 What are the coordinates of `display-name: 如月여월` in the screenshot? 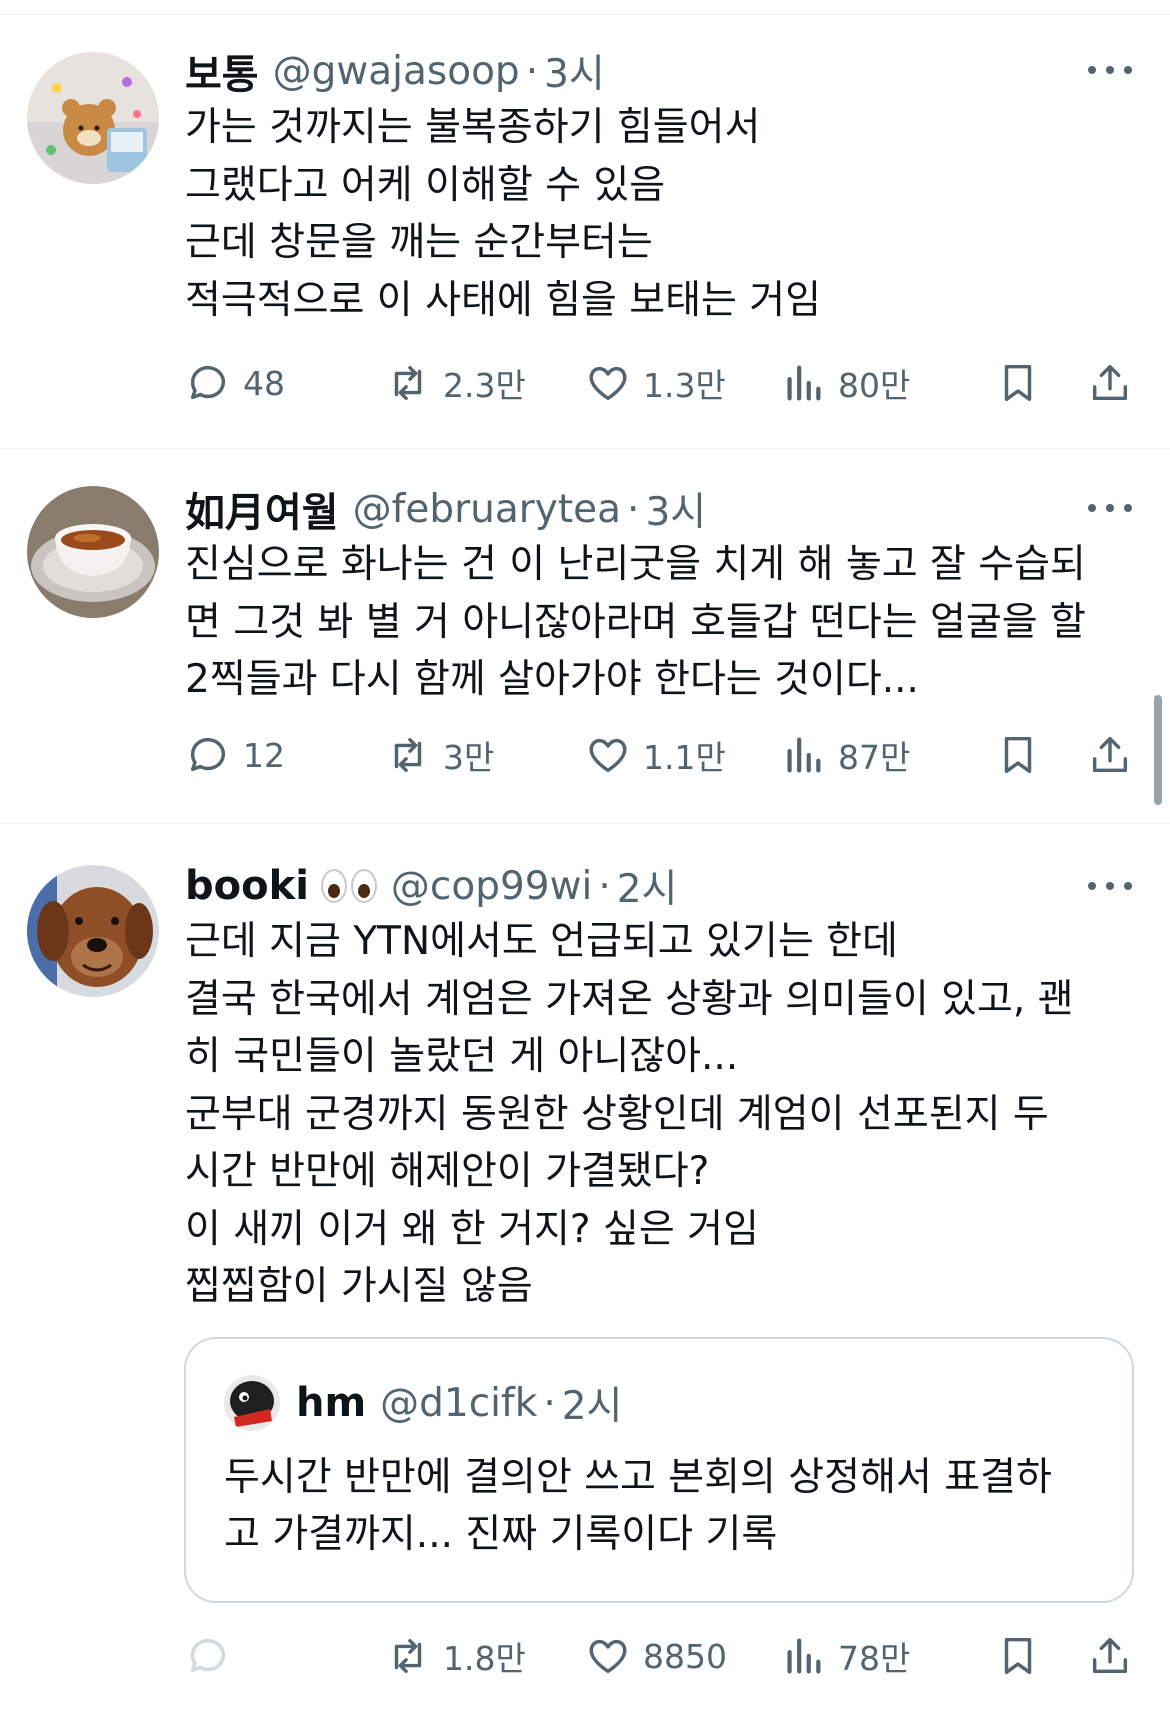 It's located at (262, 509).